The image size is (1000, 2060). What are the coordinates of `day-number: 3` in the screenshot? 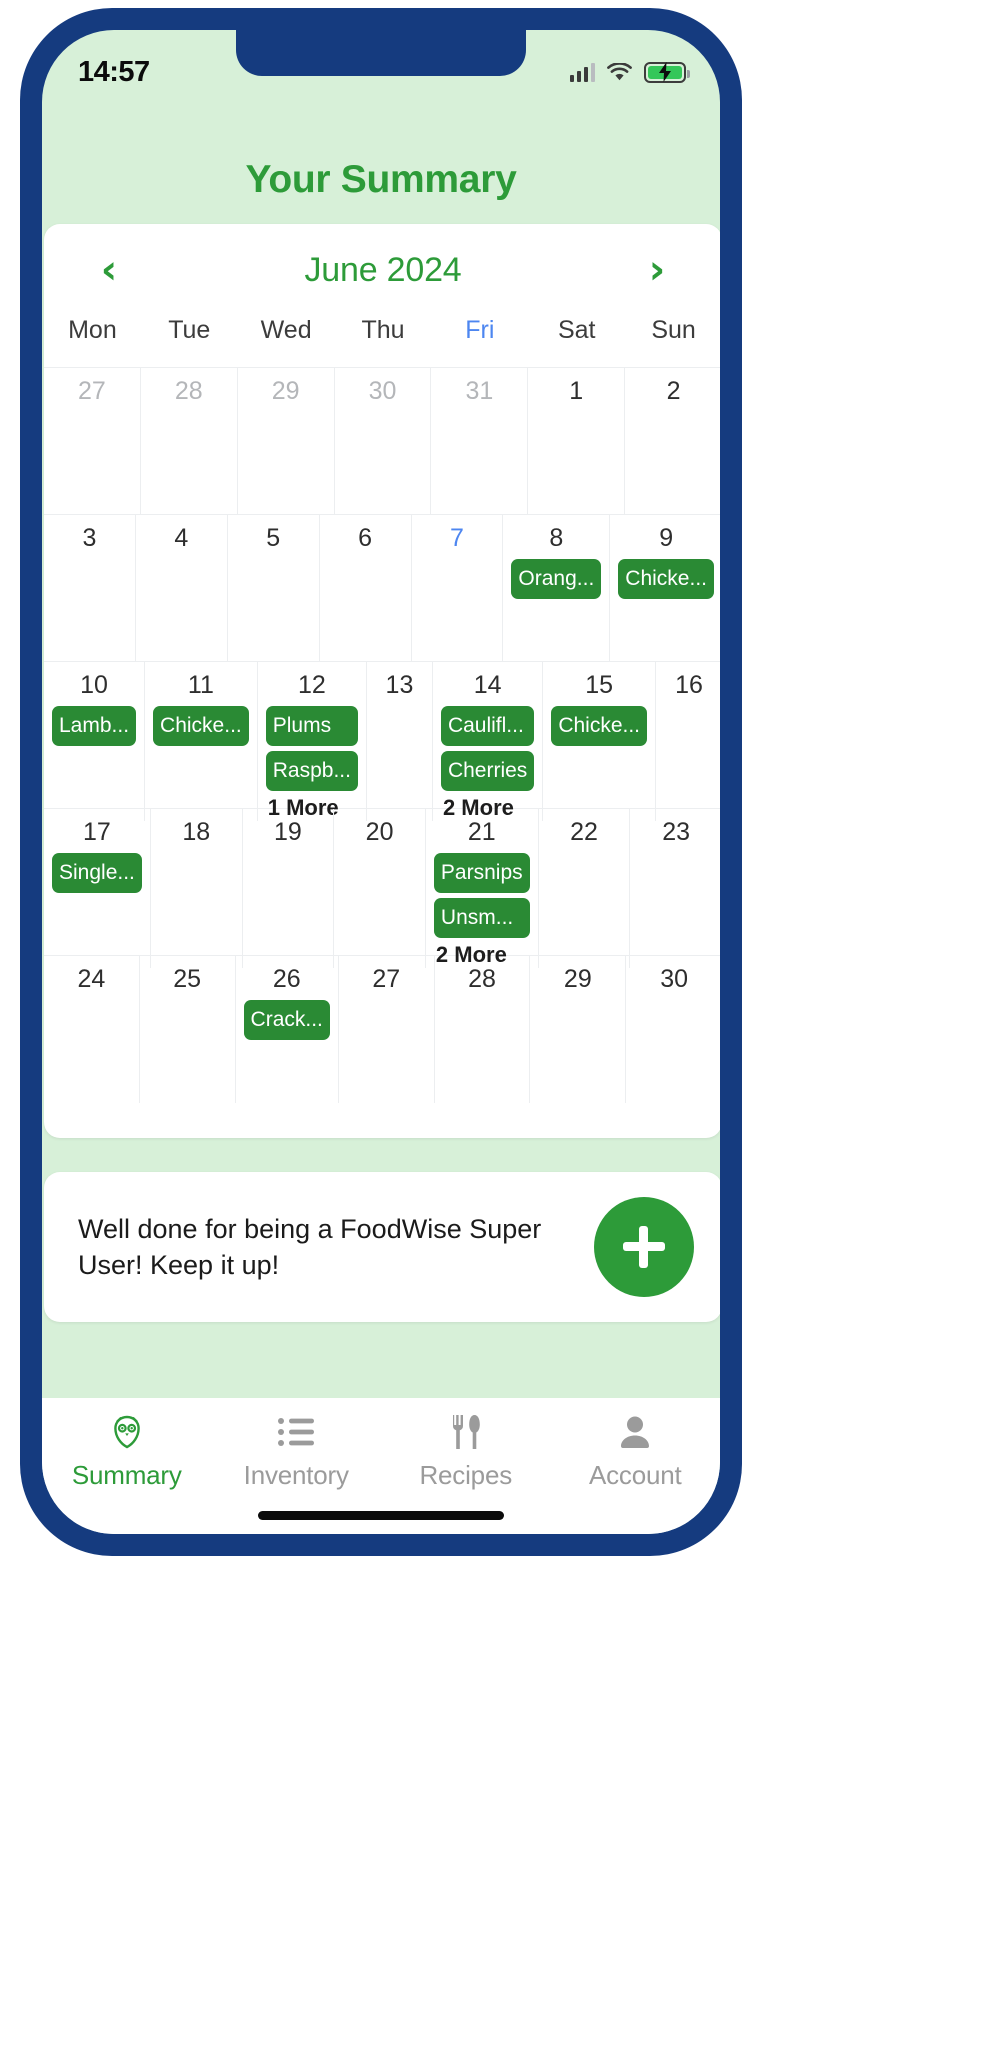 It's located at (89, 538).